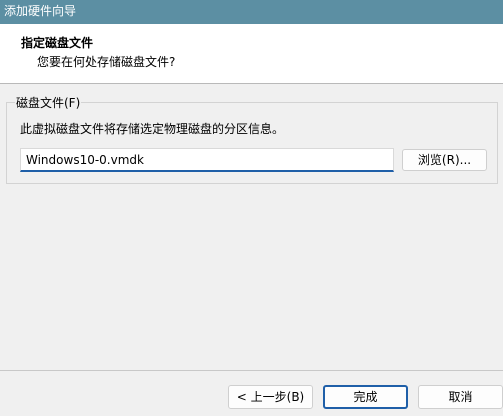  Describe the element at coordinates (251, 12) in the screenshot. I see `window-titlebar: 添加硬件向导` at that location.